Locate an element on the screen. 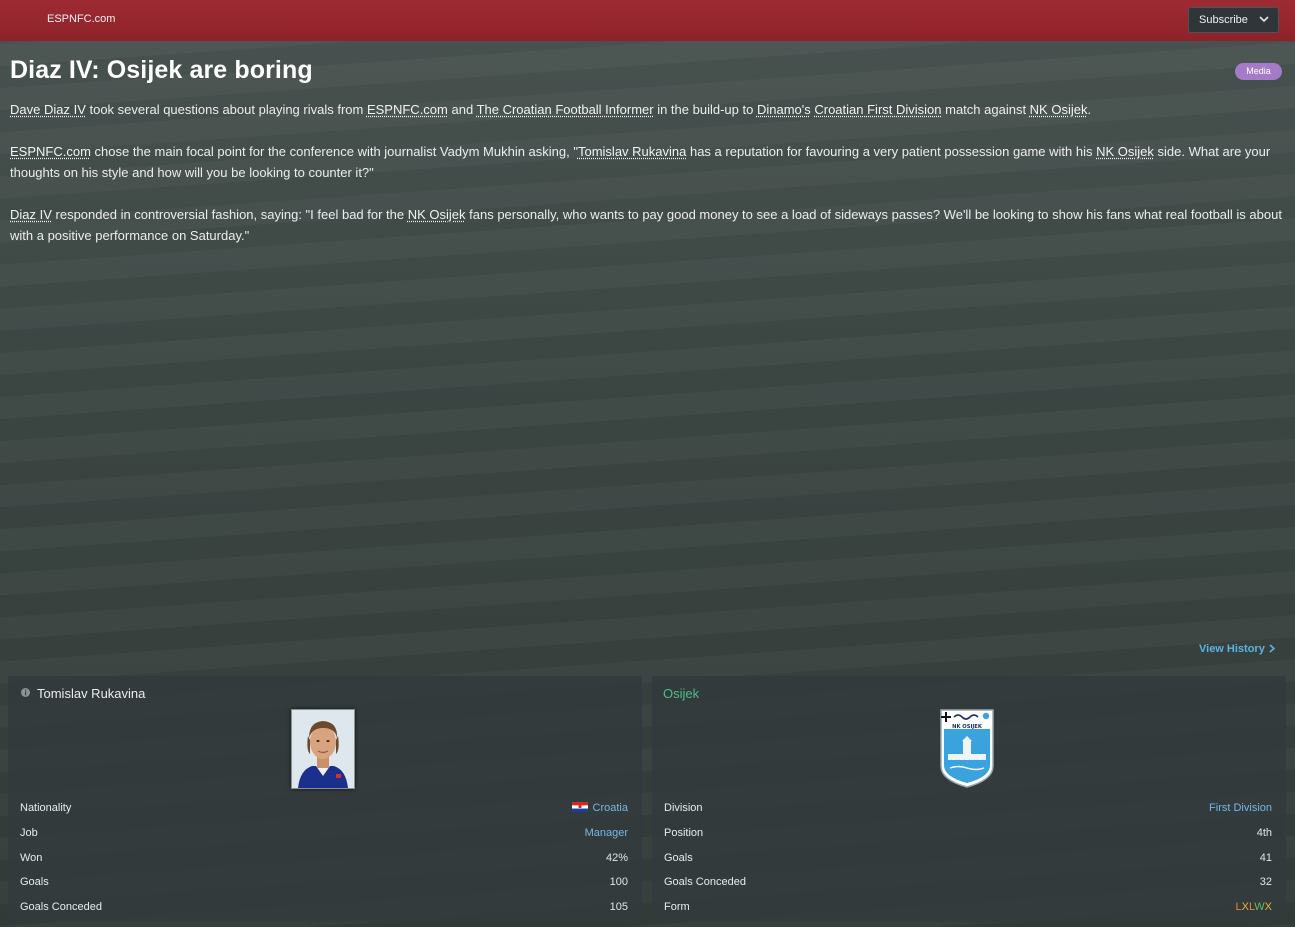 The image size is (1295, 927). won-value: 42% is located at coordinates (616, 857).